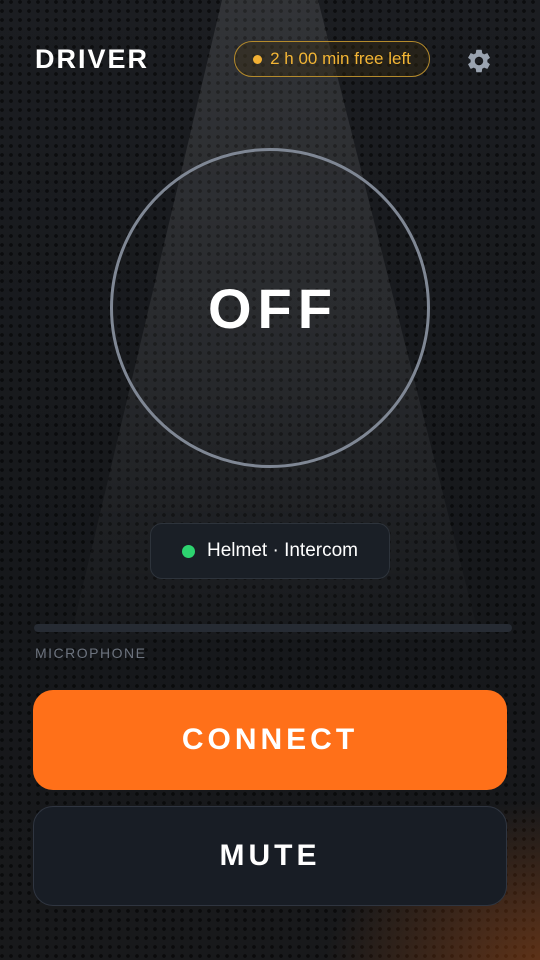 The image size is (540, 960). I want to click on app-title: DRIVER, so click(92, 59).